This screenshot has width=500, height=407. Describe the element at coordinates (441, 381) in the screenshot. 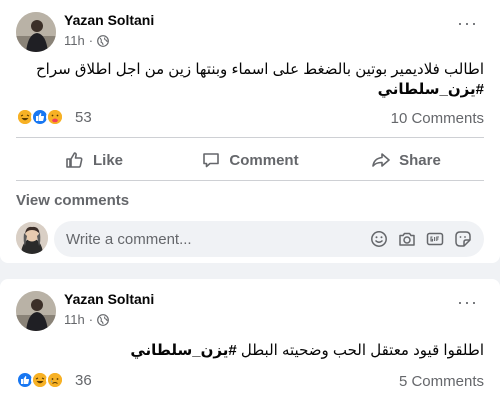

I see `comments-count-link: 5 Comments` at that location.